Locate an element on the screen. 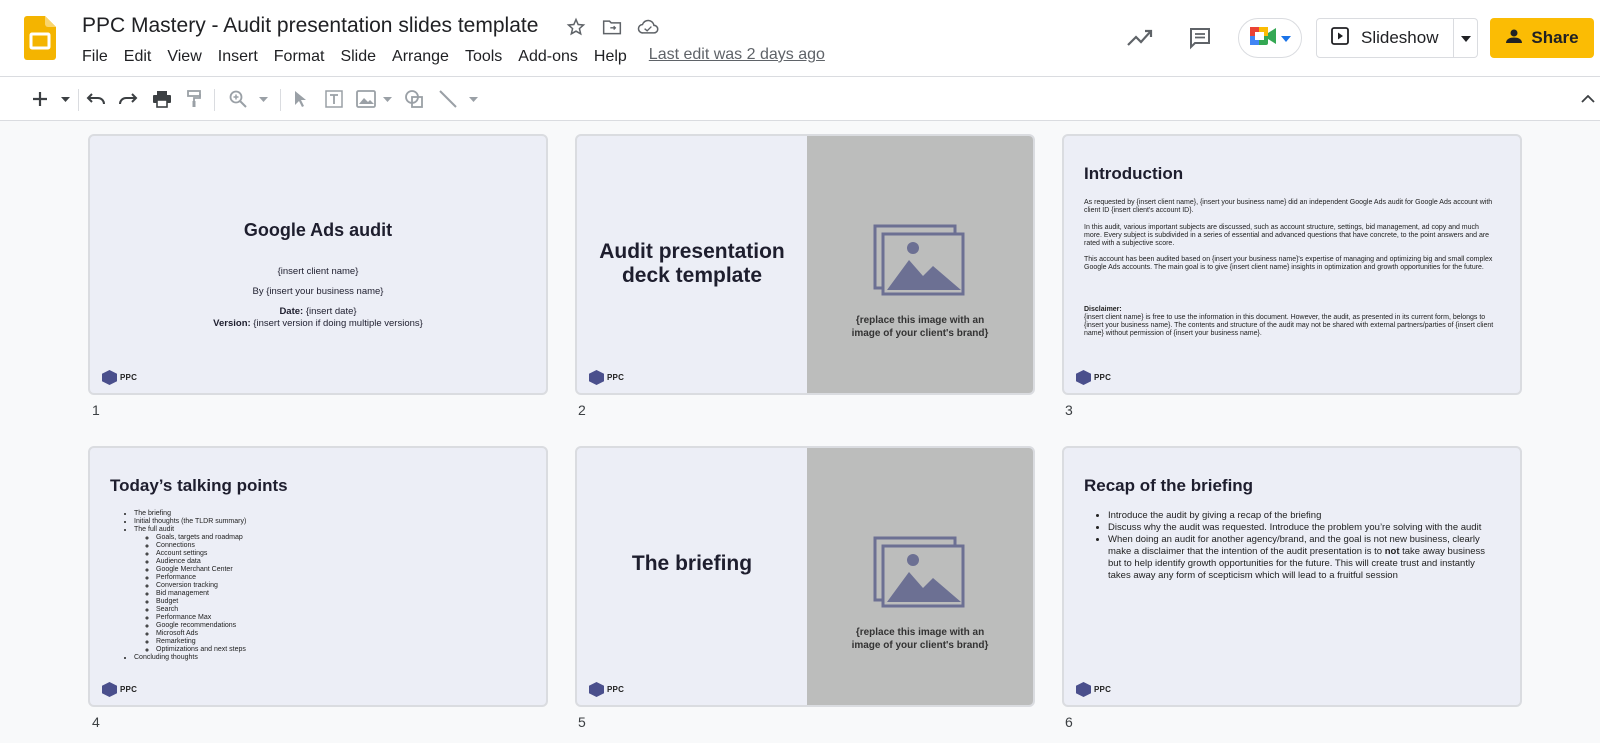  chevron-down-icon is located at coordinates (1465, 38).